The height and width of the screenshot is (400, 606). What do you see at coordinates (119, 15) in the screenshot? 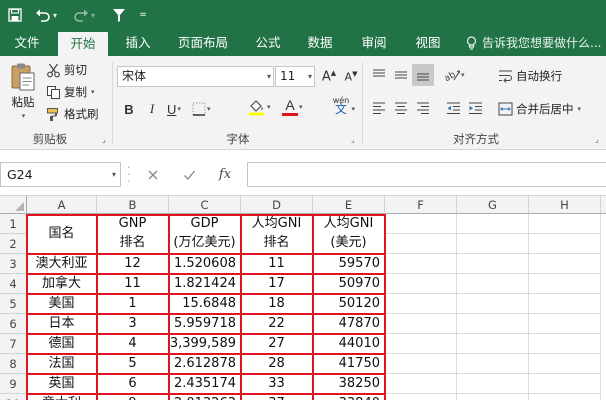
I see `touch-mode-icon` at bounding box center [119, 15].